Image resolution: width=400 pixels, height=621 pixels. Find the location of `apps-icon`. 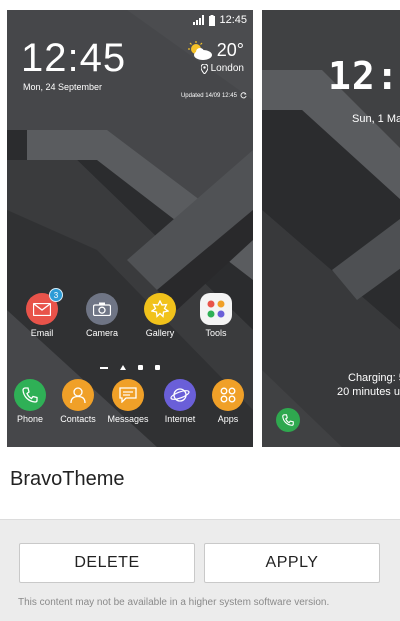

apps-icon is located at coordinates (228, 395).